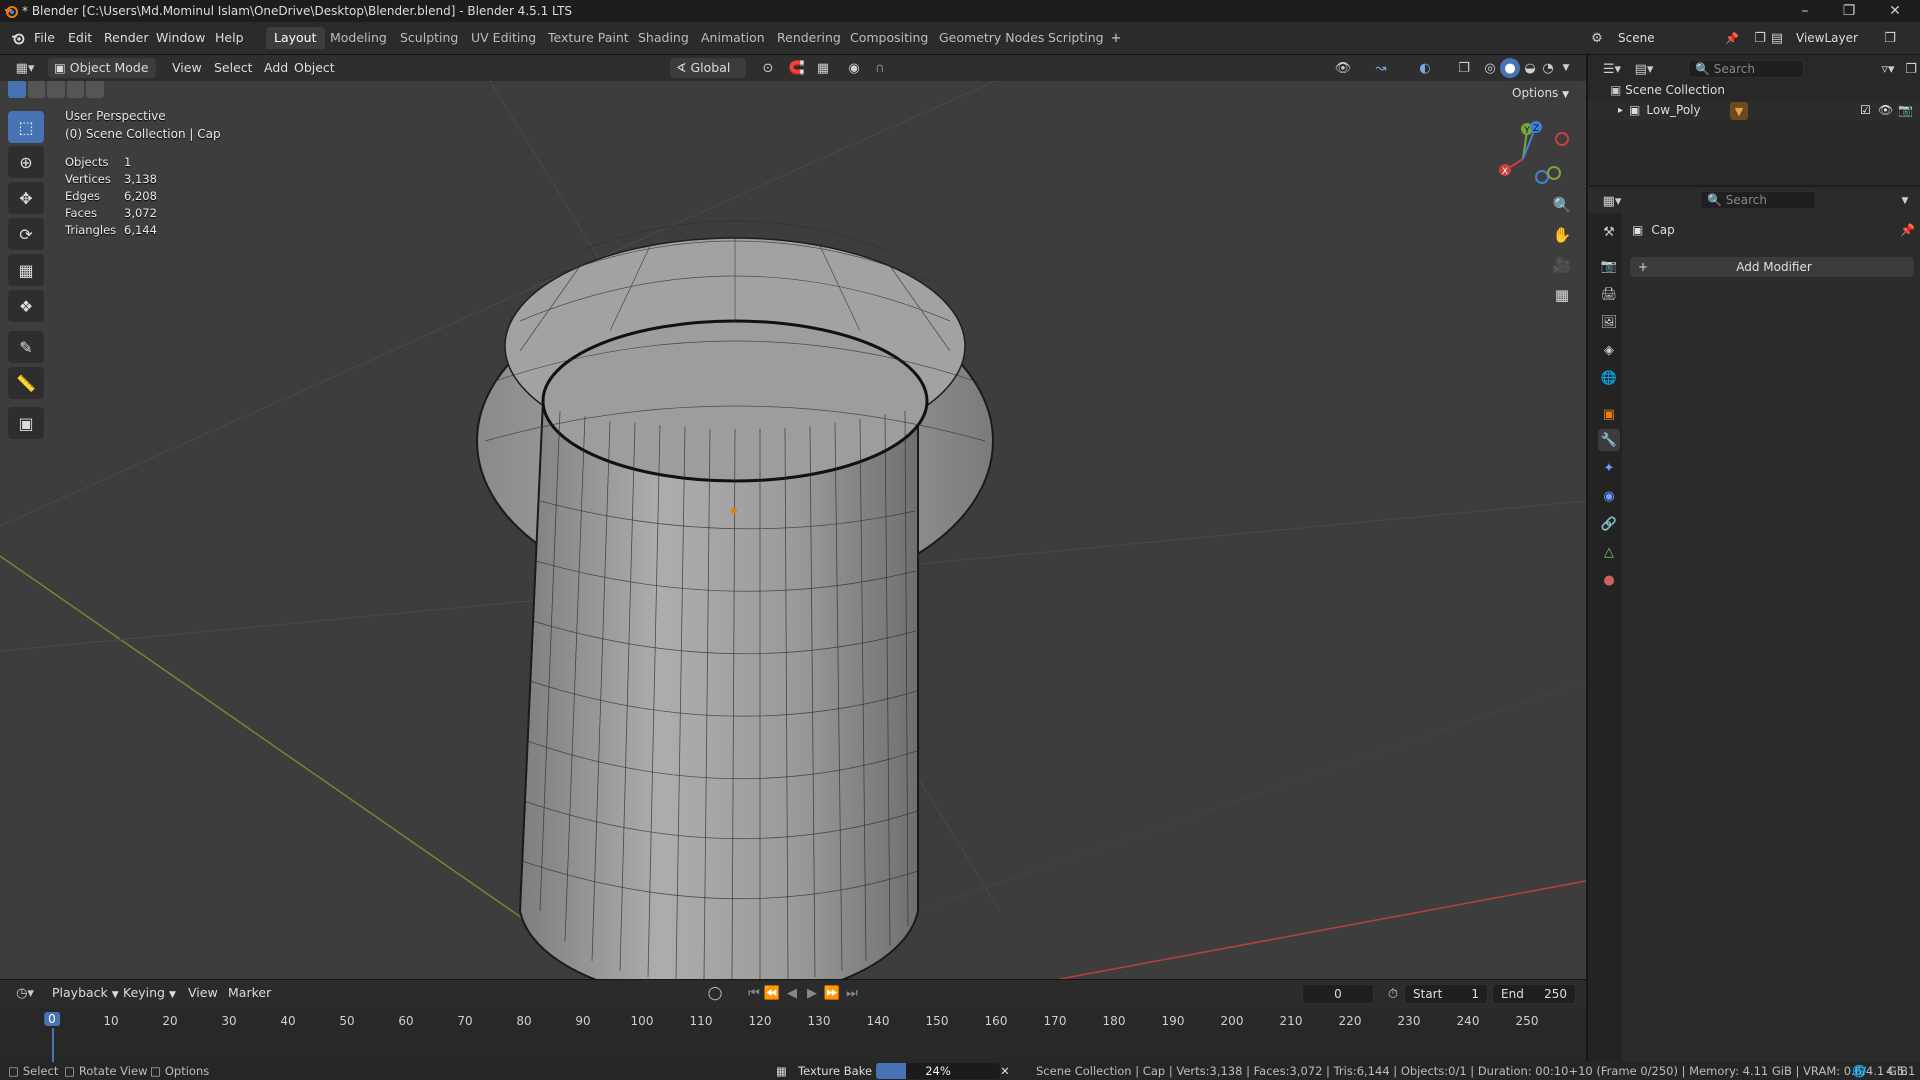 The image size is (1920, 1080). I want to click on tab-rendering: Rendering, so click(809, 38).